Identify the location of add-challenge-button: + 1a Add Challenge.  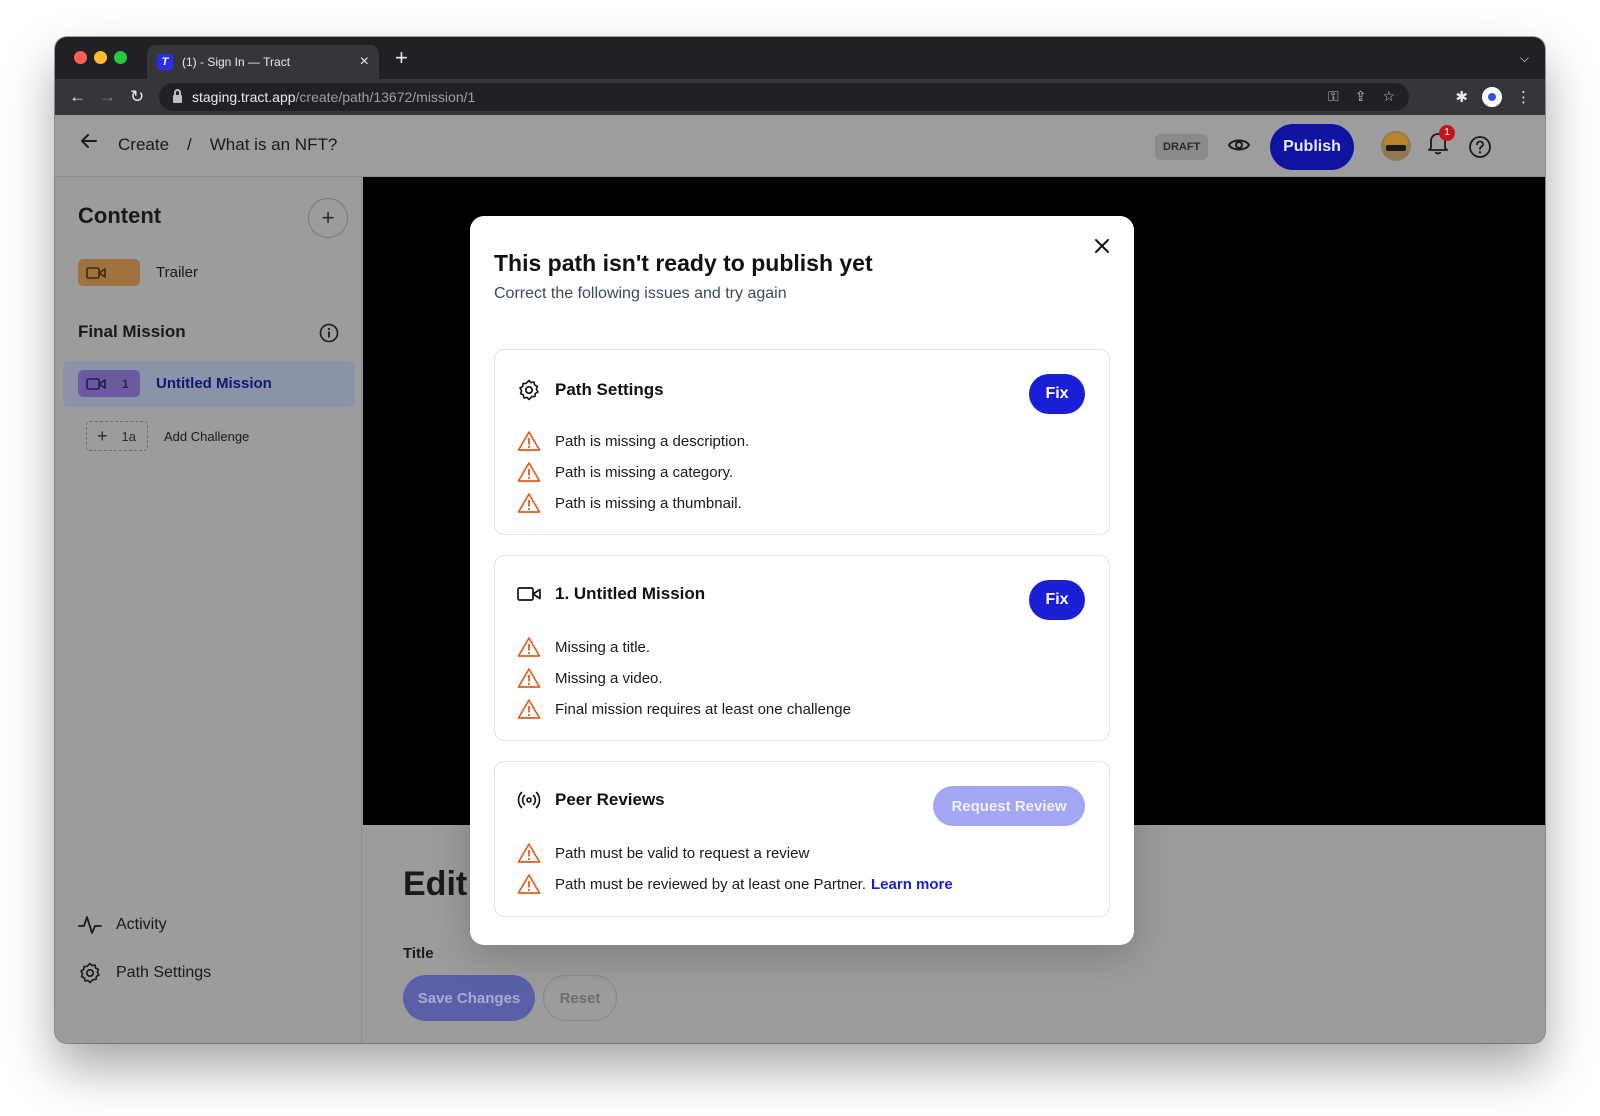
(167, 436).